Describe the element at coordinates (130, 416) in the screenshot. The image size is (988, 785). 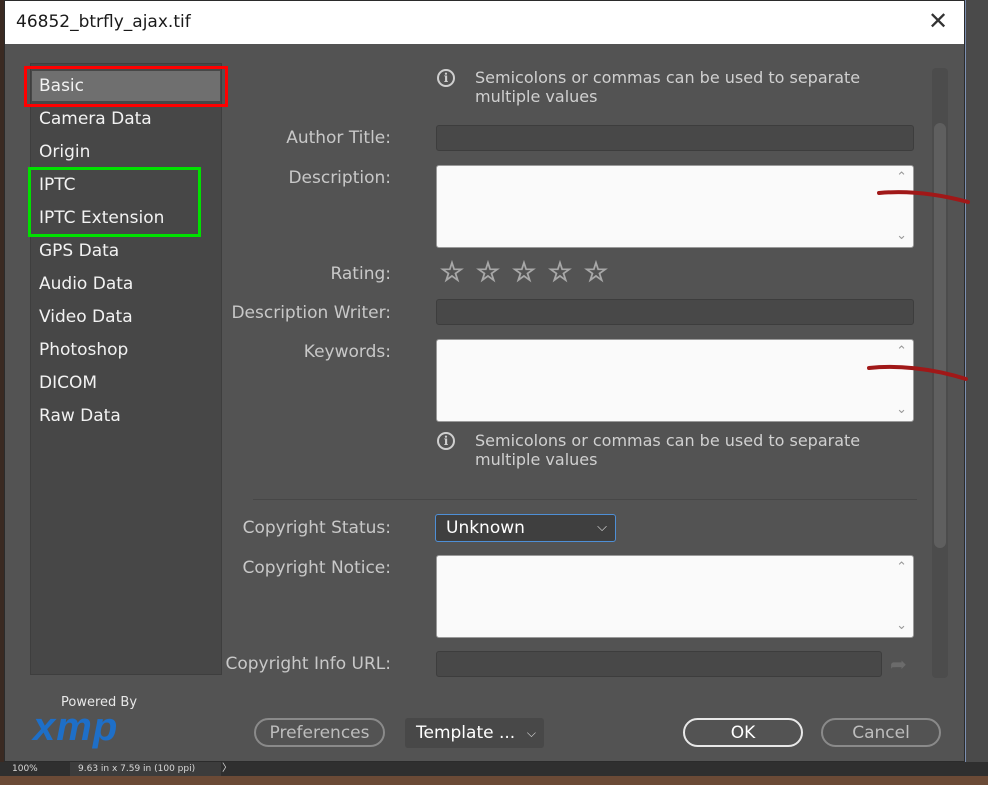
I see `nav-item-raw-data: Raw Data` at that location.